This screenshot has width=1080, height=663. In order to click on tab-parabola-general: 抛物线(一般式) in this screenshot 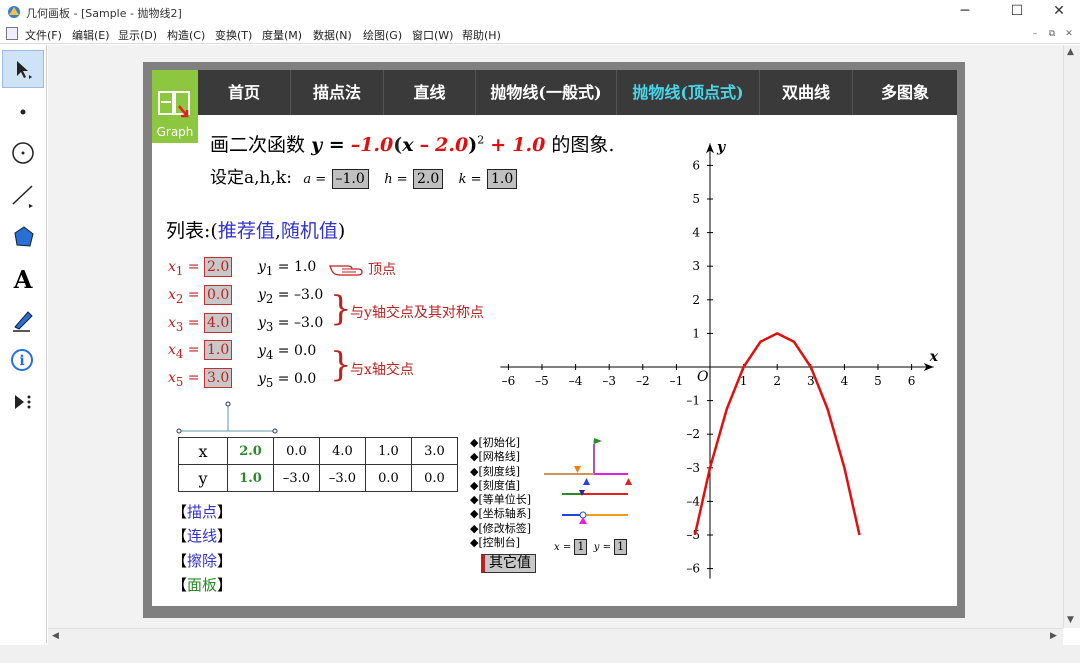, I will do `click(546, 92)`.